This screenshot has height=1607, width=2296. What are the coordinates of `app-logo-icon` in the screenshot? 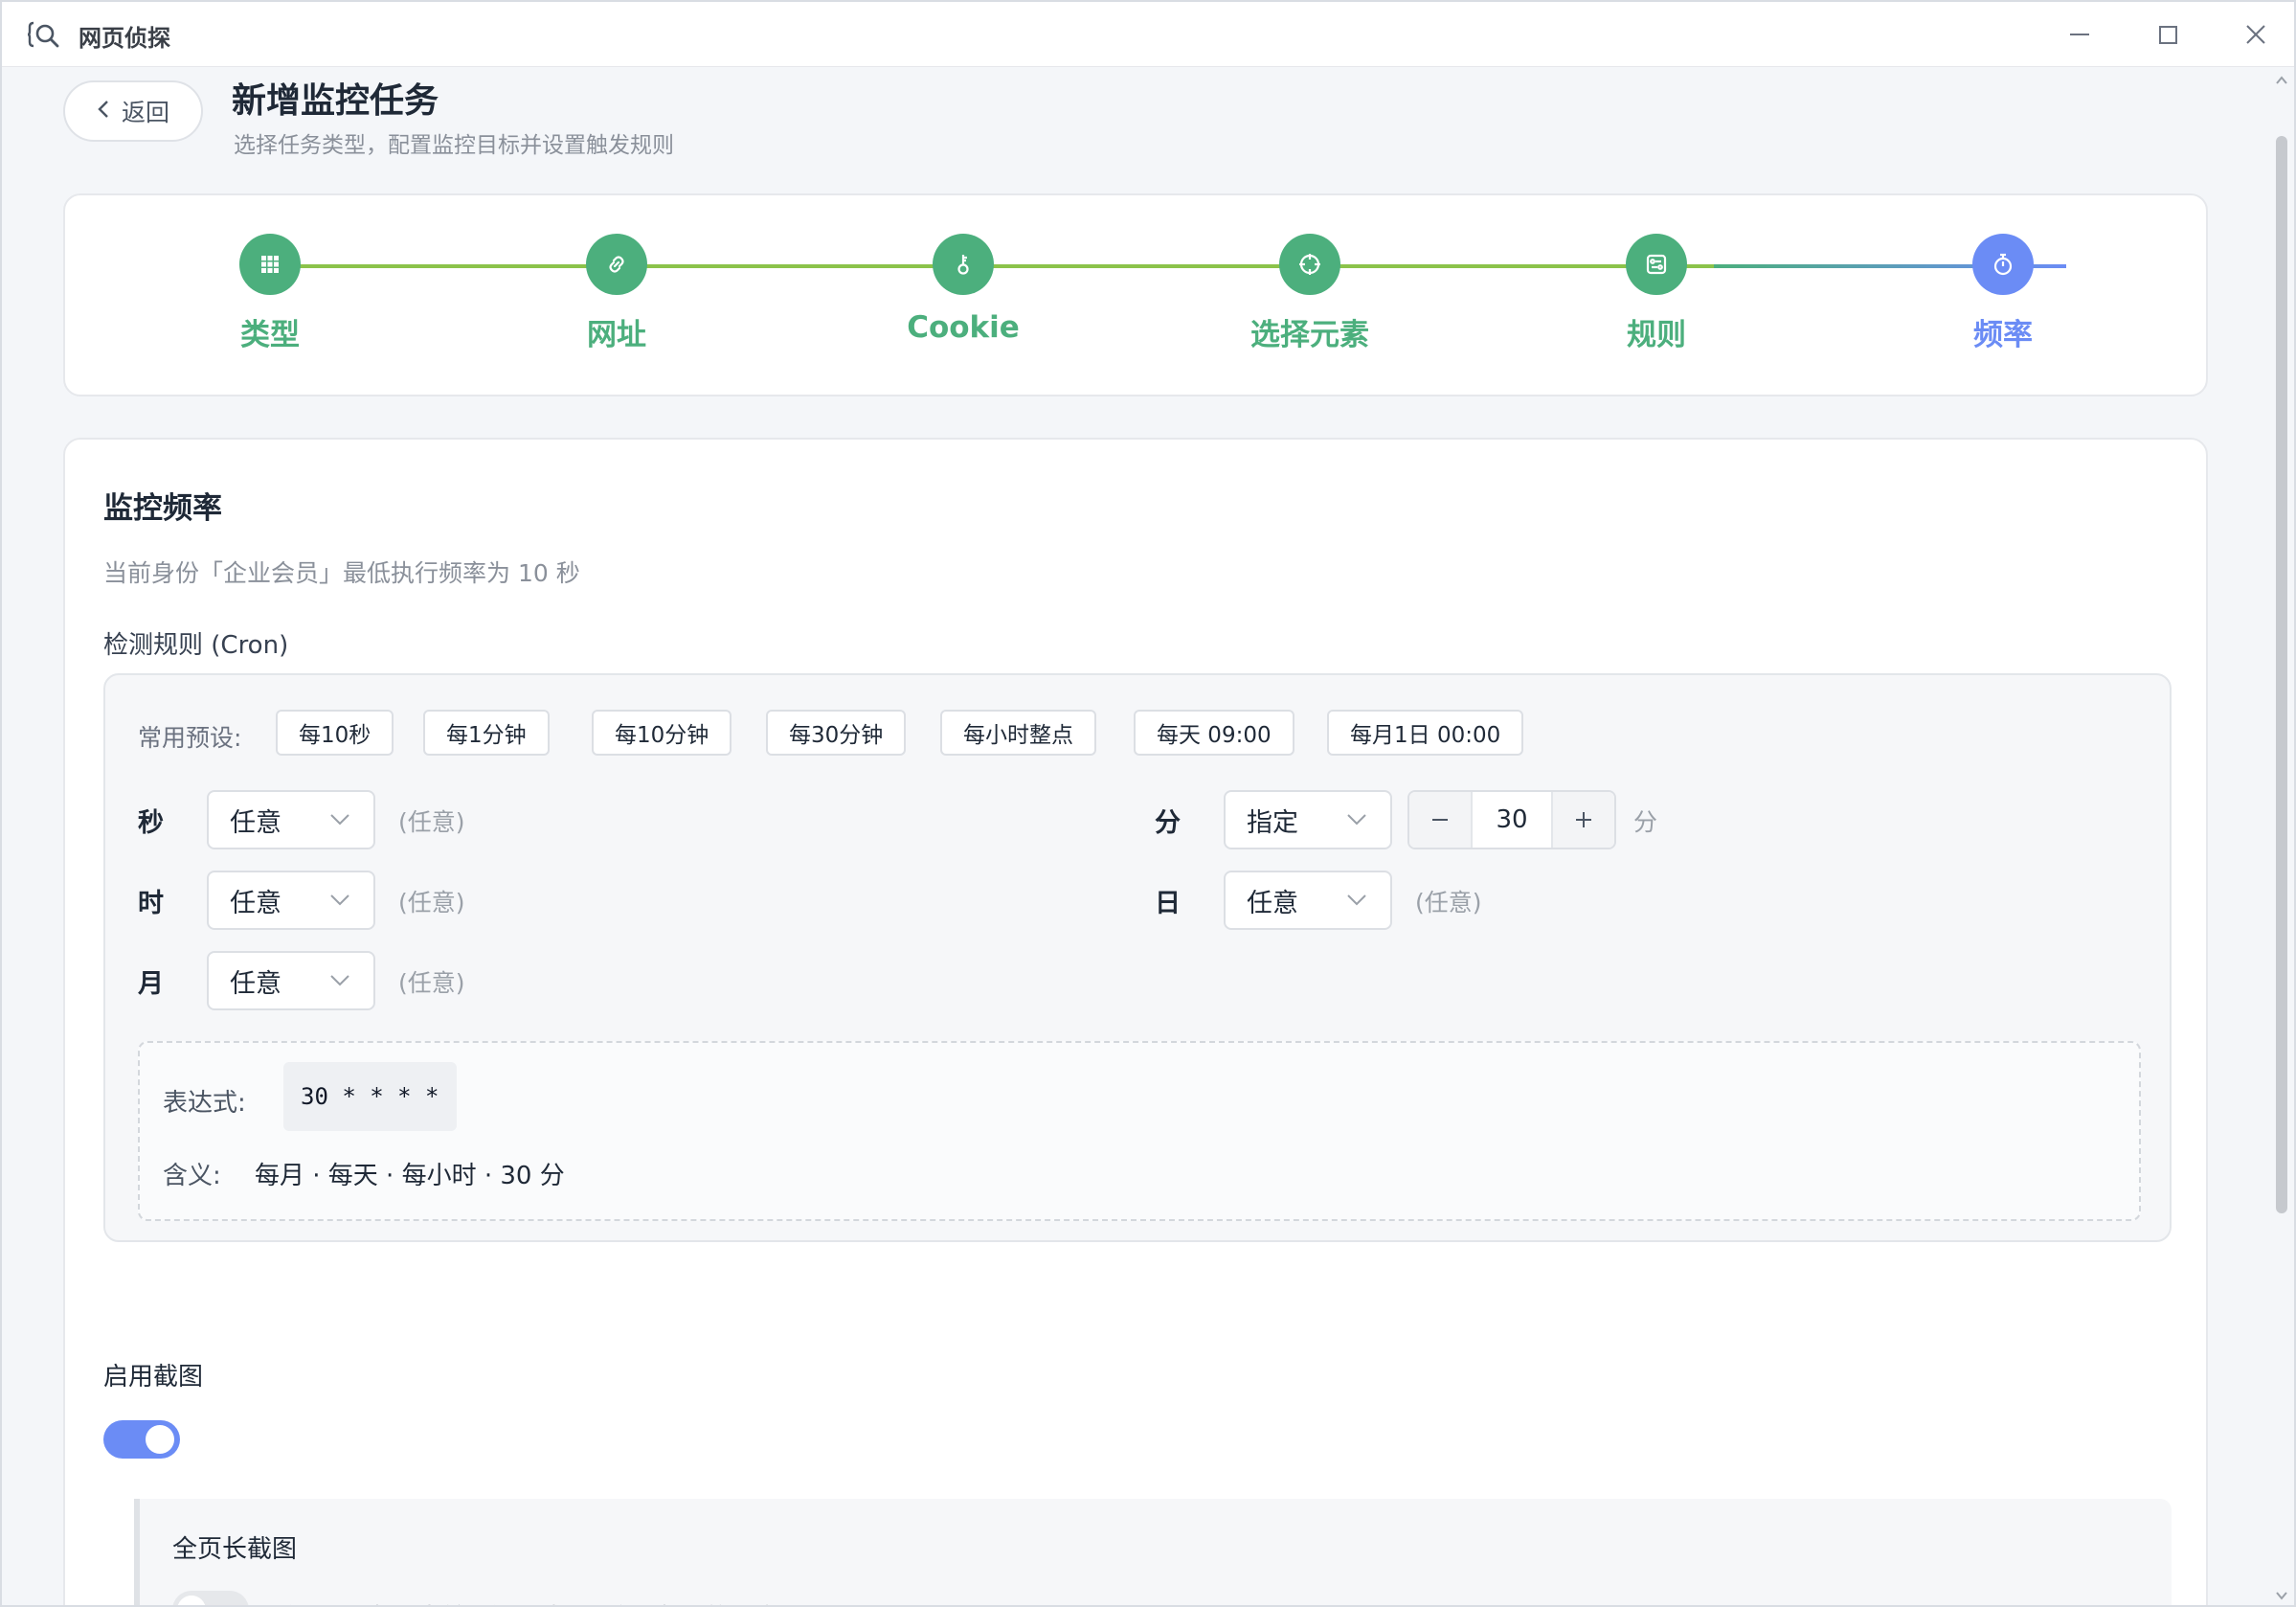 It's located at (44, 34).